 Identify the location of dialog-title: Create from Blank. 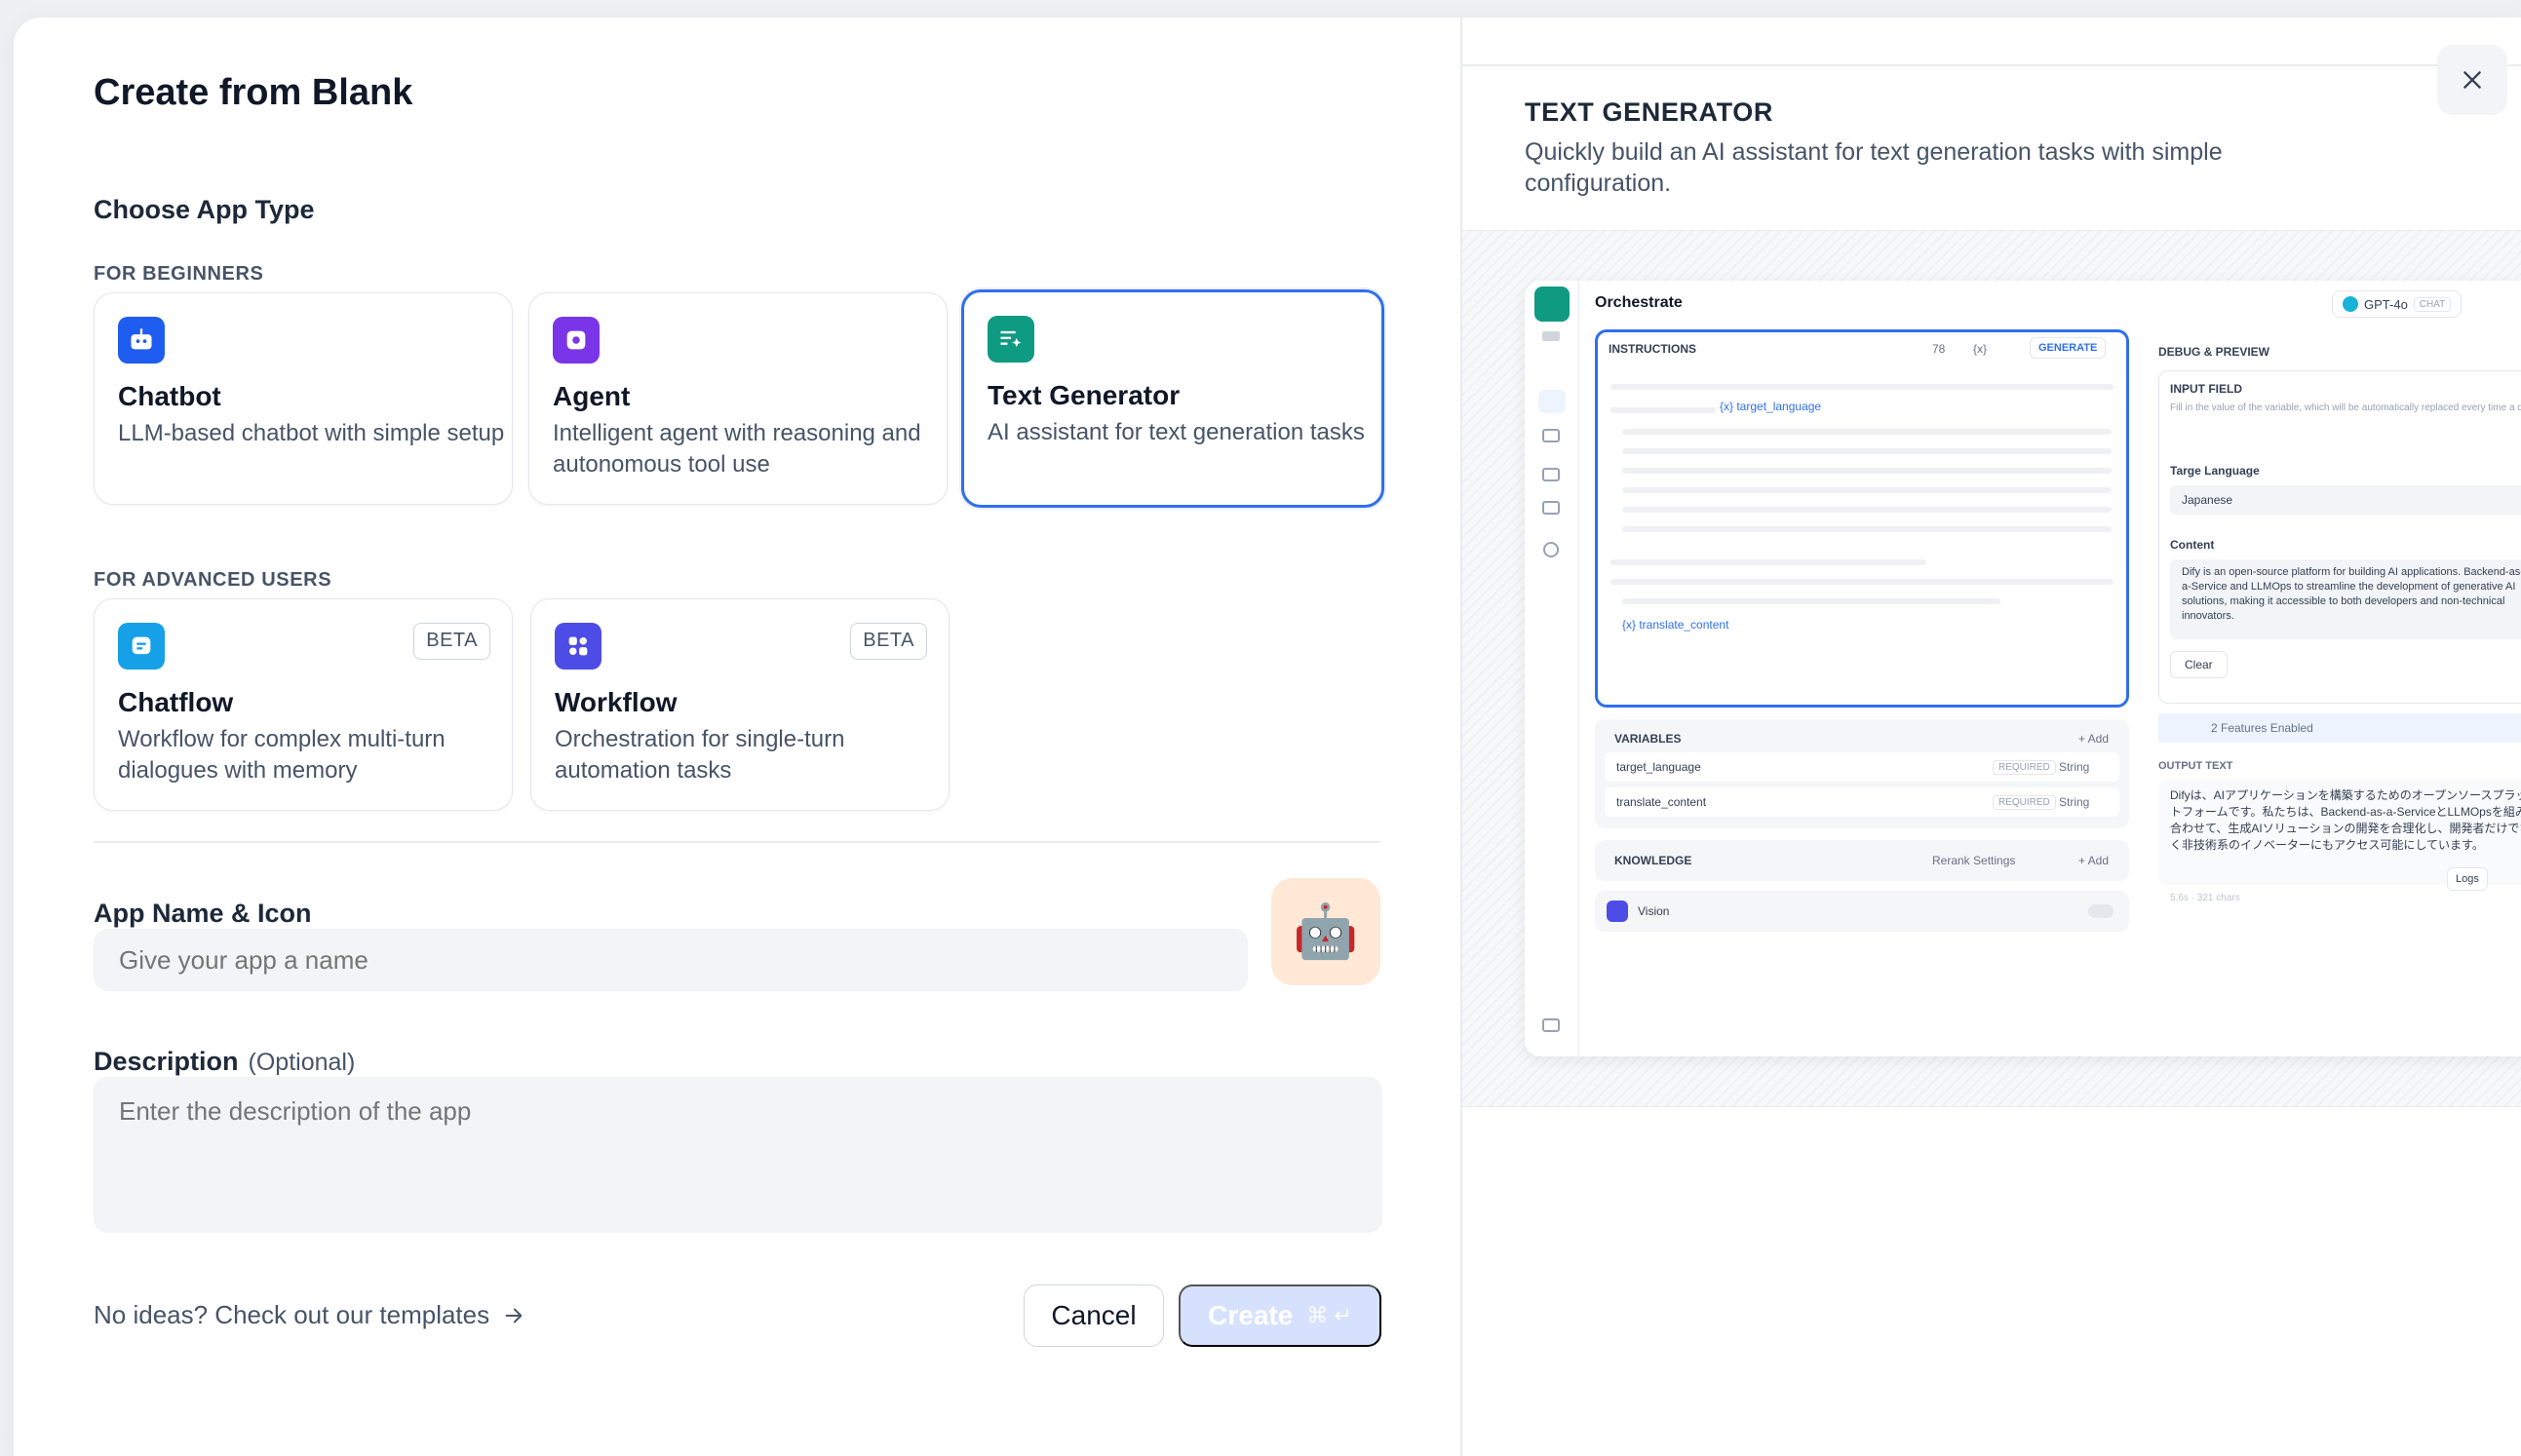
(253, 92).